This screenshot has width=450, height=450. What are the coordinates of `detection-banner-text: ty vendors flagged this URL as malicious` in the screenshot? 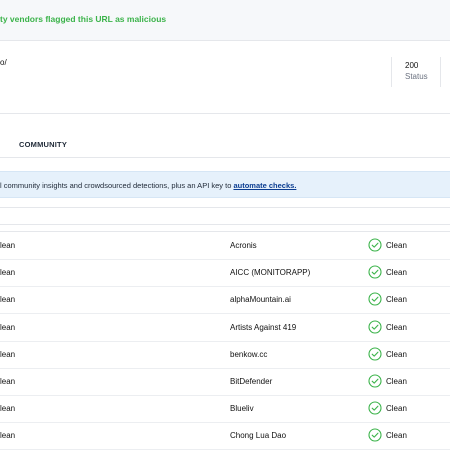 It's located at (83, 19).